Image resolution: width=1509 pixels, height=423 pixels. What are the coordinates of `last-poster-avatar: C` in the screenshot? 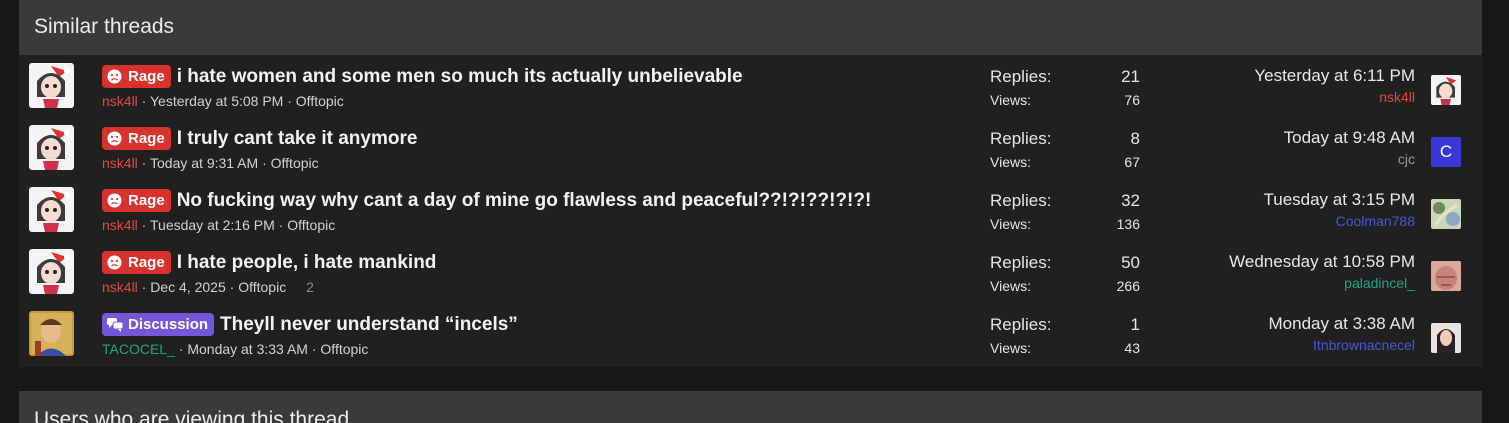 It's located at (1446, 152).